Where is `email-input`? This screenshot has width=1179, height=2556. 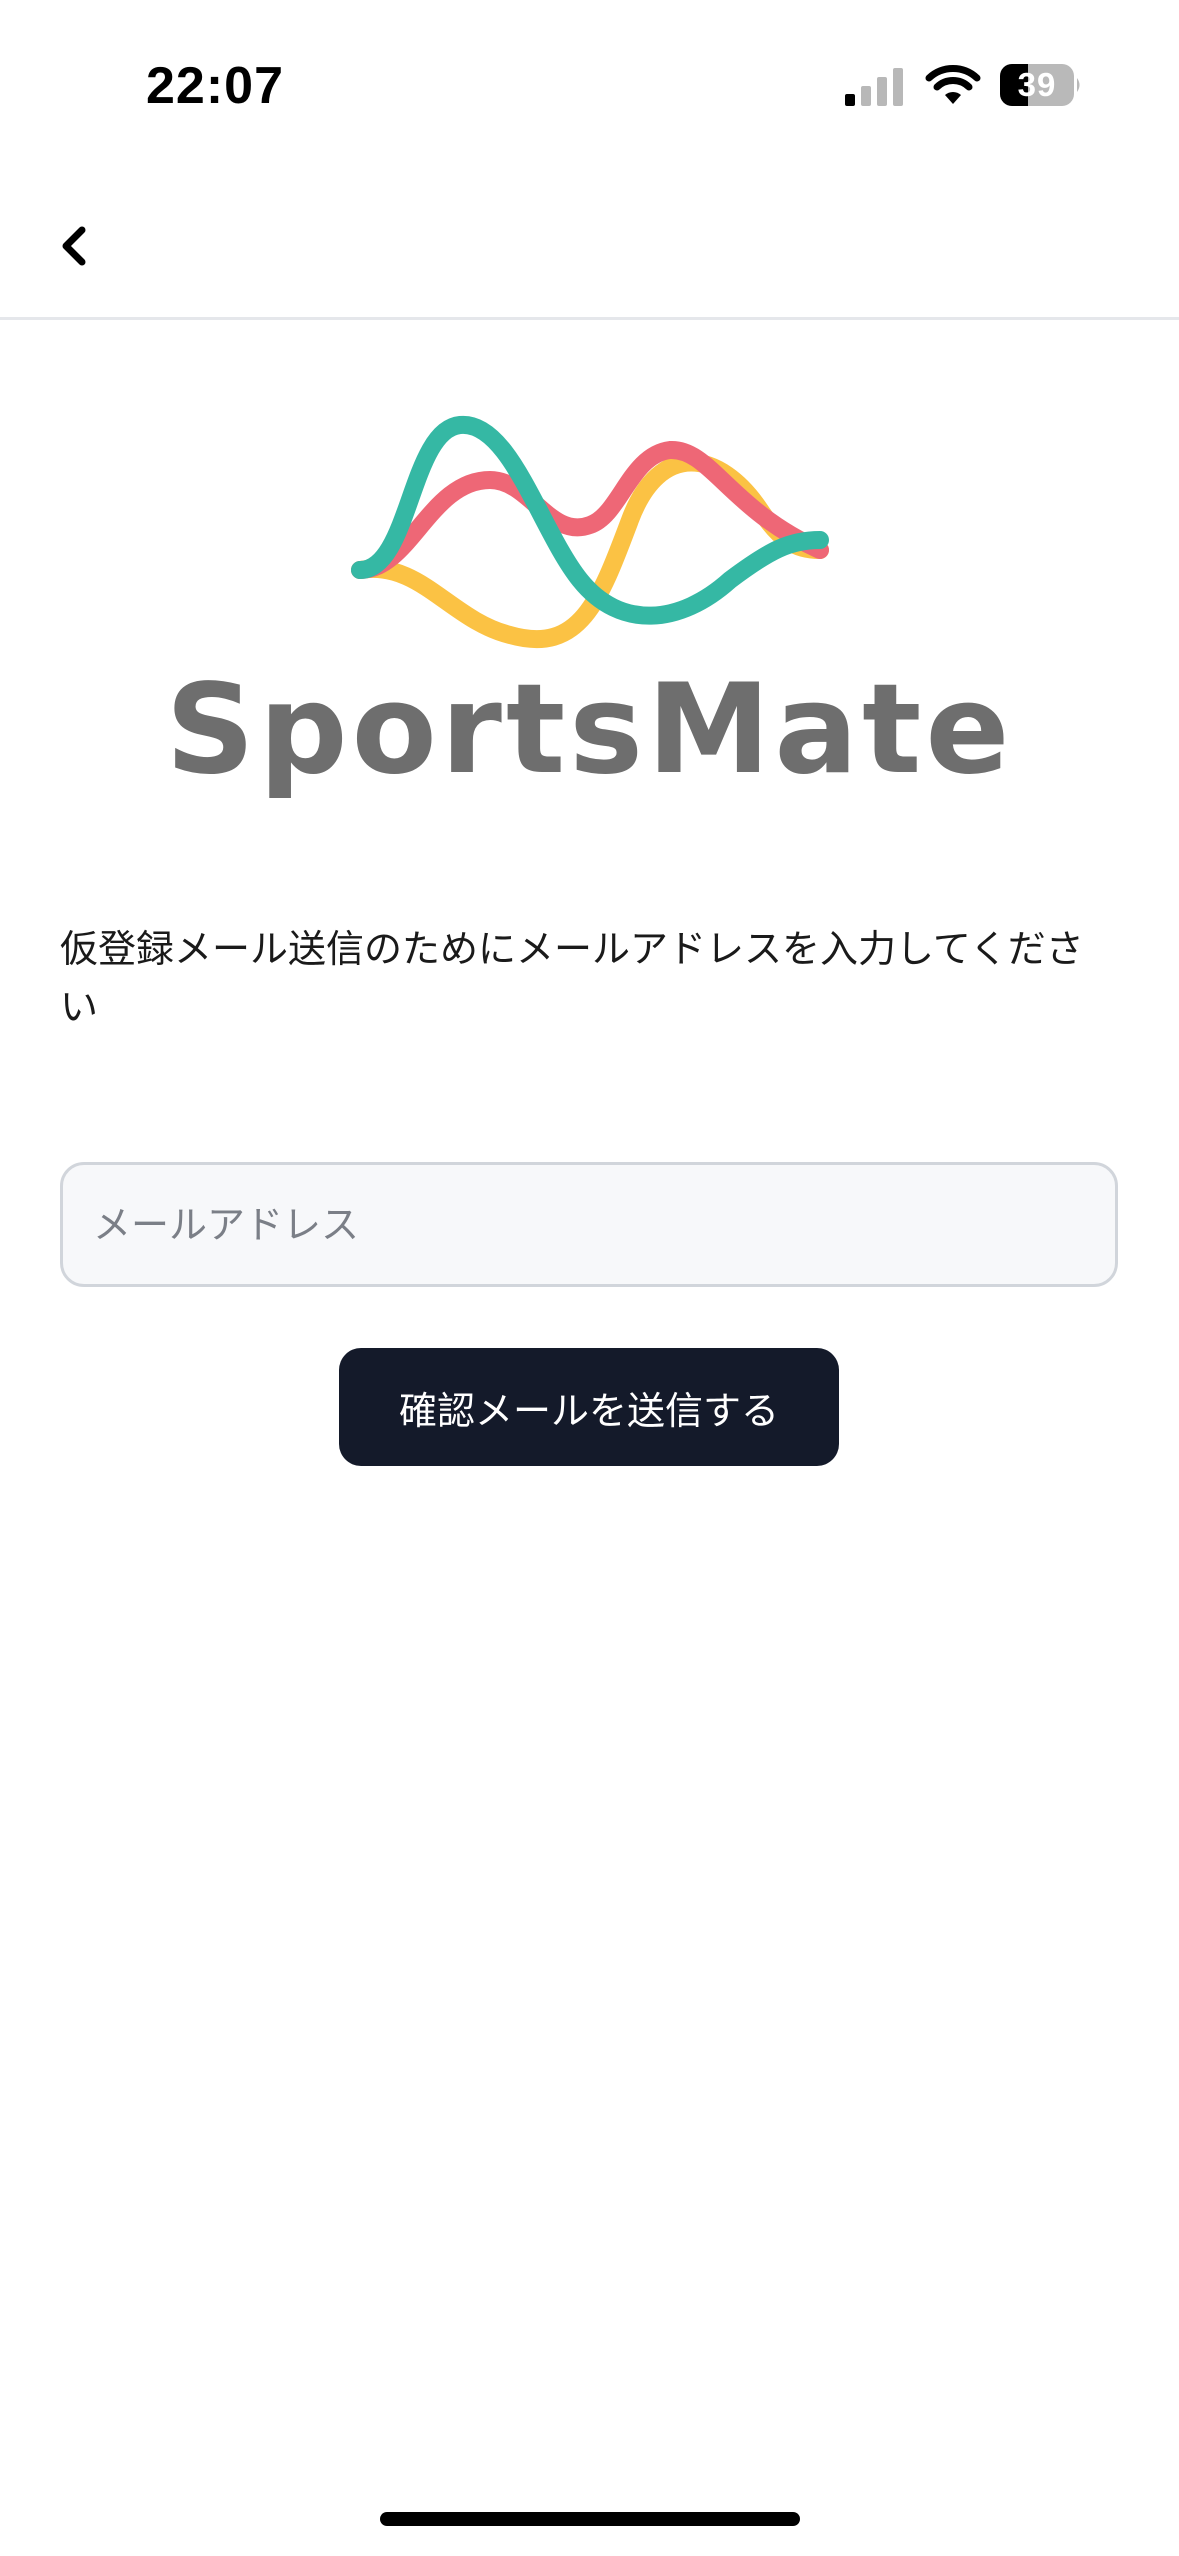
email-input is located at coordinates (589, 1224).